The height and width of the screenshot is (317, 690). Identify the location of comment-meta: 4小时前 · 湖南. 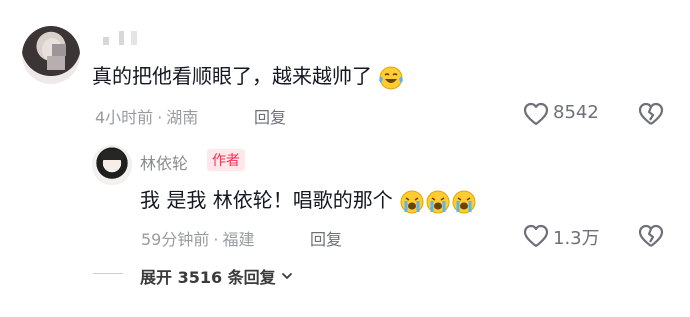
(147, 117).